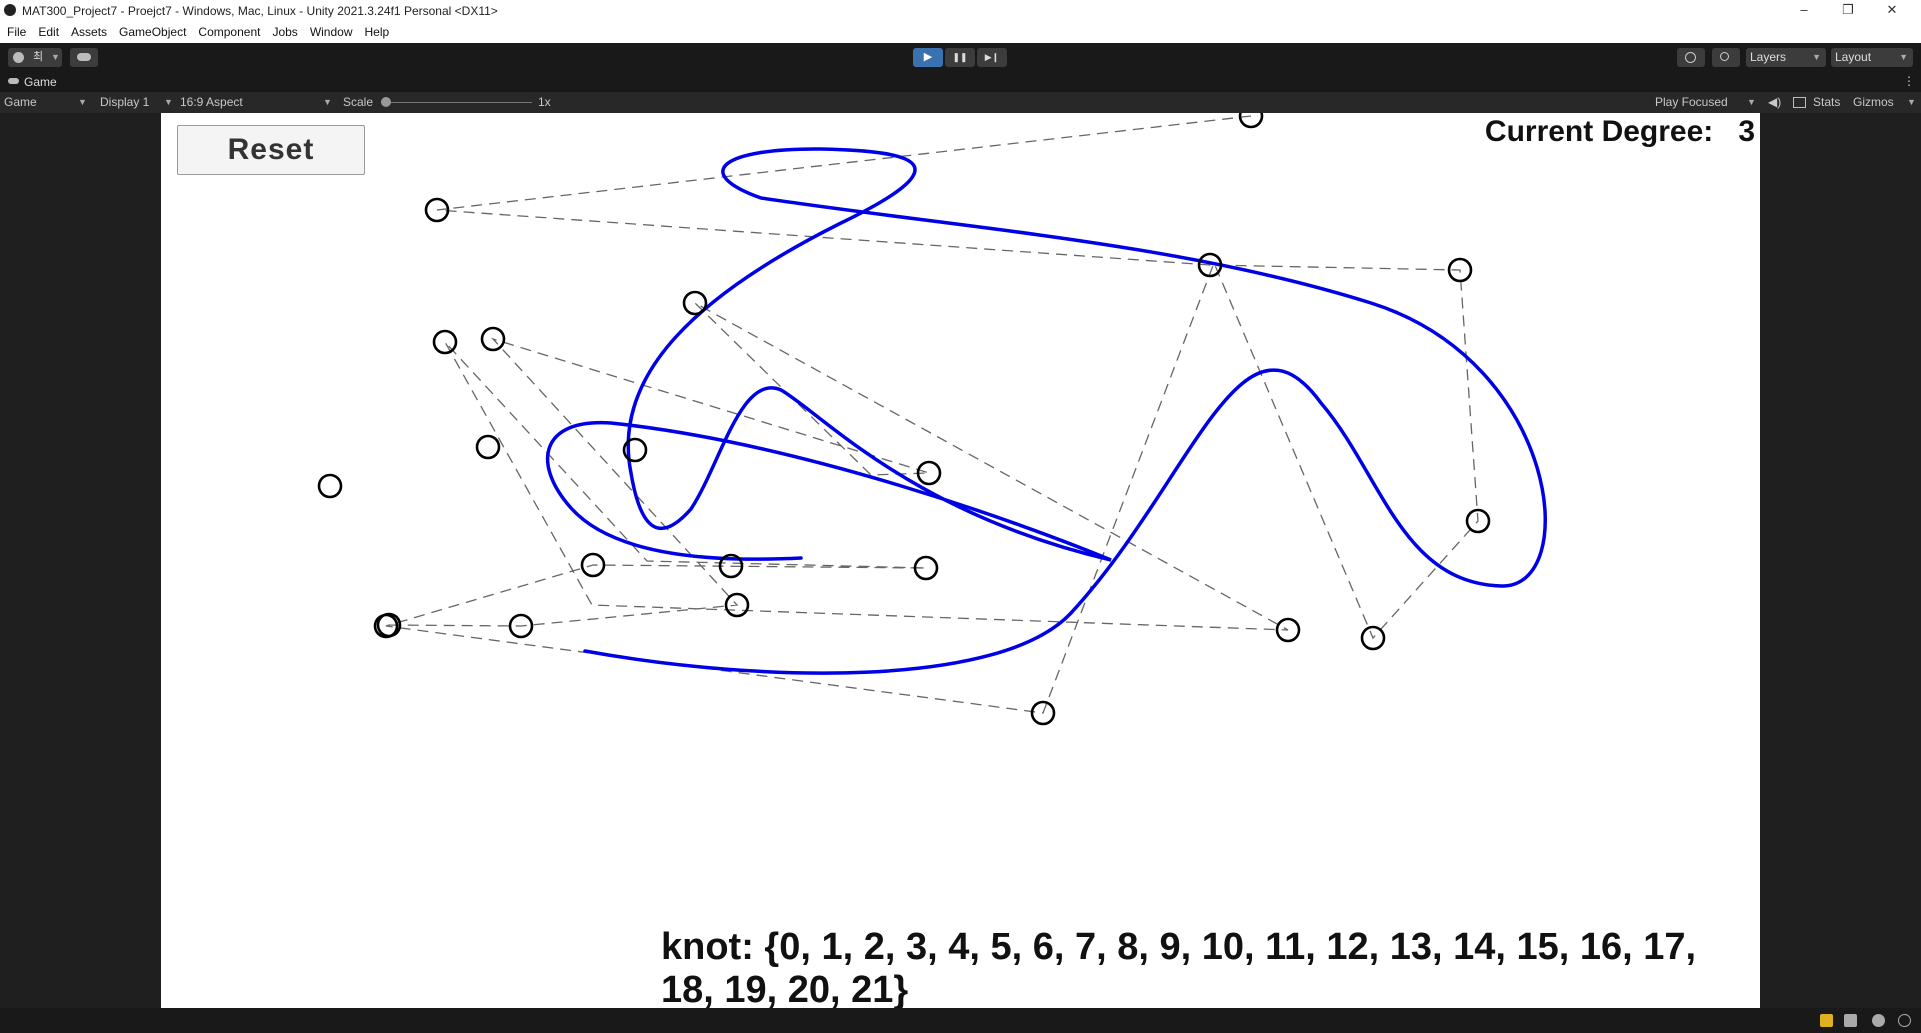 The height and width of the screenshot is (1033, 1921). Describe the element at coordinates (960, 82) in the screenshot. I see `game-tab-bar: Game ⋮` at that location.